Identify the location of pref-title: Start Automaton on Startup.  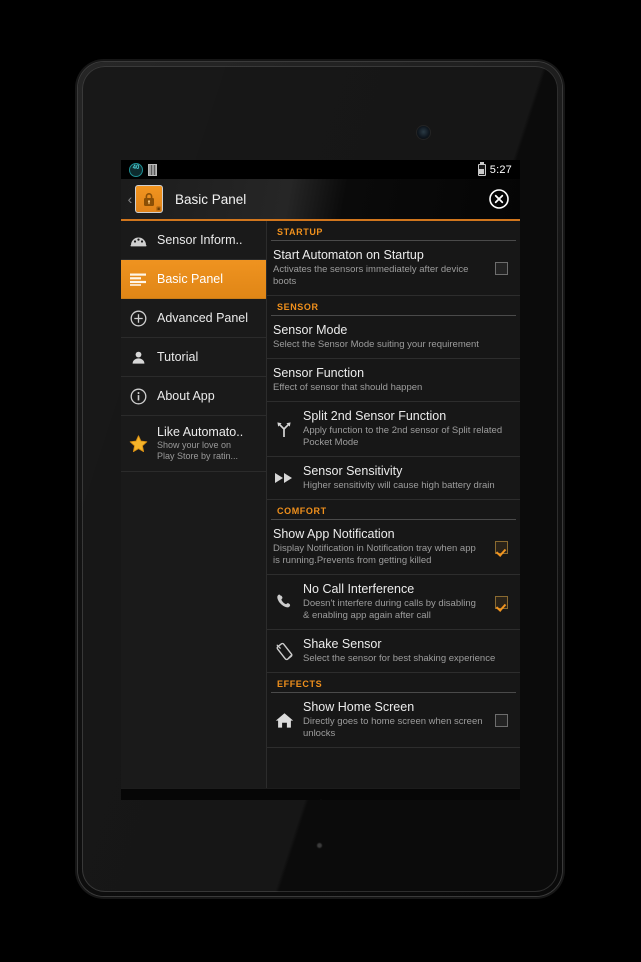
(348, 255).